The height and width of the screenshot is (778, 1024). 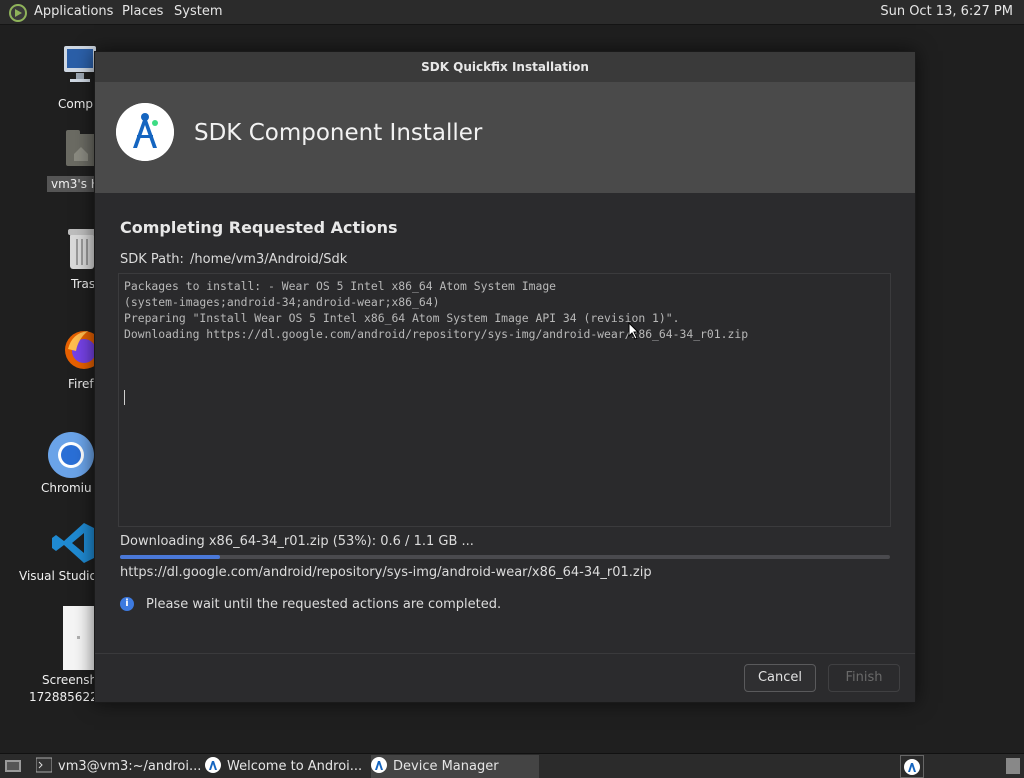 I want to click on dialog-header: SDK Component Installer, so click(x=505, y=137).